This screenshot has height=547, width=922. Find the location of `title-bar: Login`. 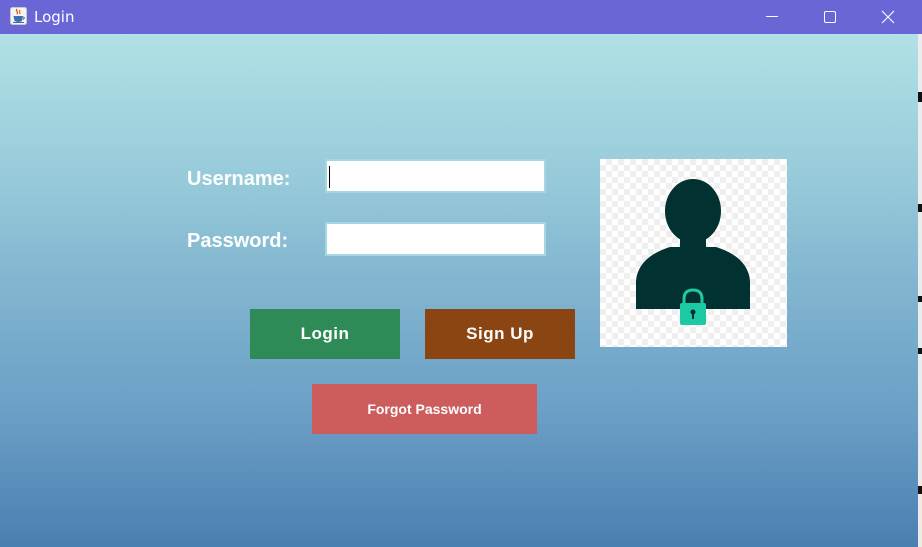

title-bar: Login is located at coordinates (461, 17).